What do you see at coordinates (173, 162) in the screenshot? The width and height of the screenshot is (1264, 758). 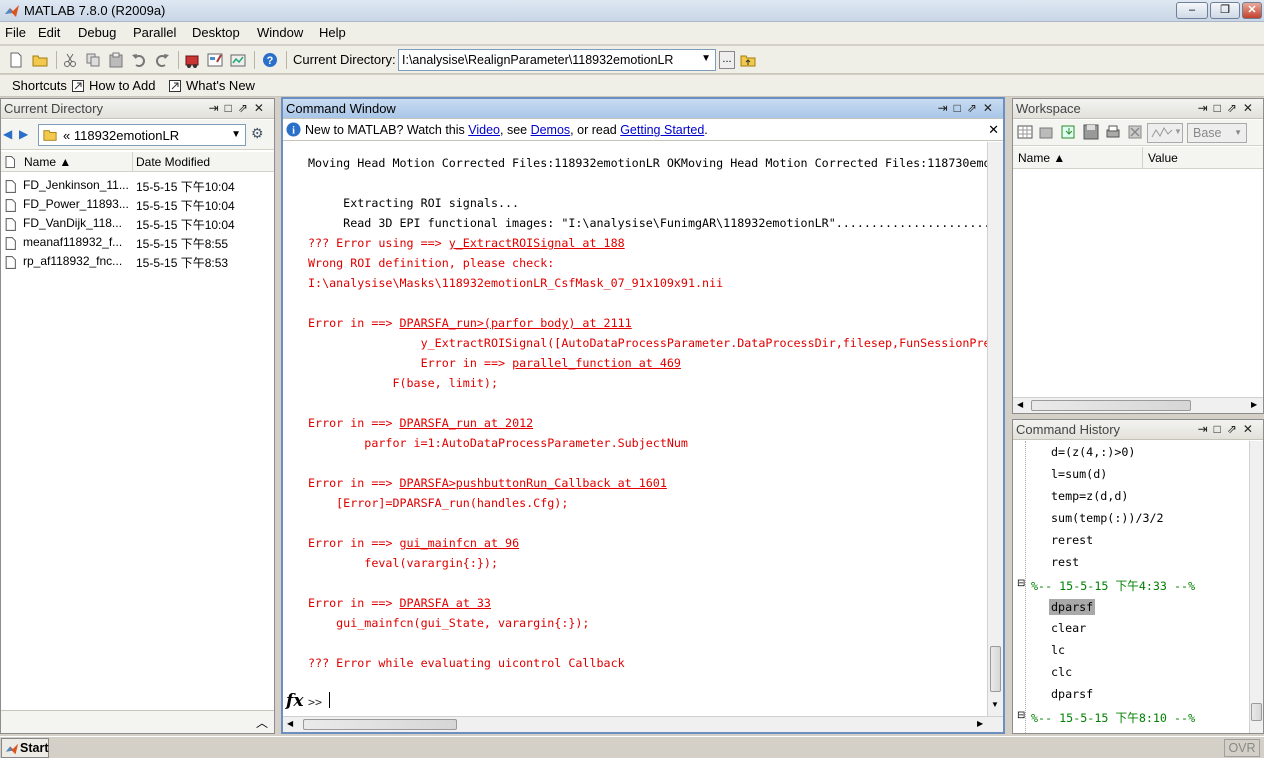 I see `column-date-modified: Date Modified` at bounding box center [173, 162].